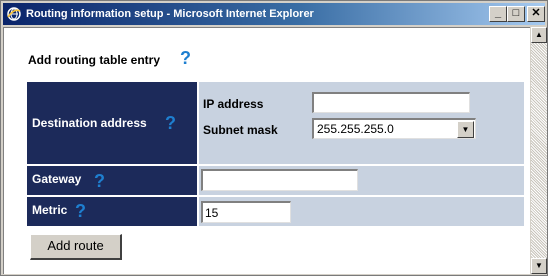  What do you see at coordinates (240, 130) in the screenshot?
I see `subnet-mask-label: Subnet mask` at bounding box center [240, 130].